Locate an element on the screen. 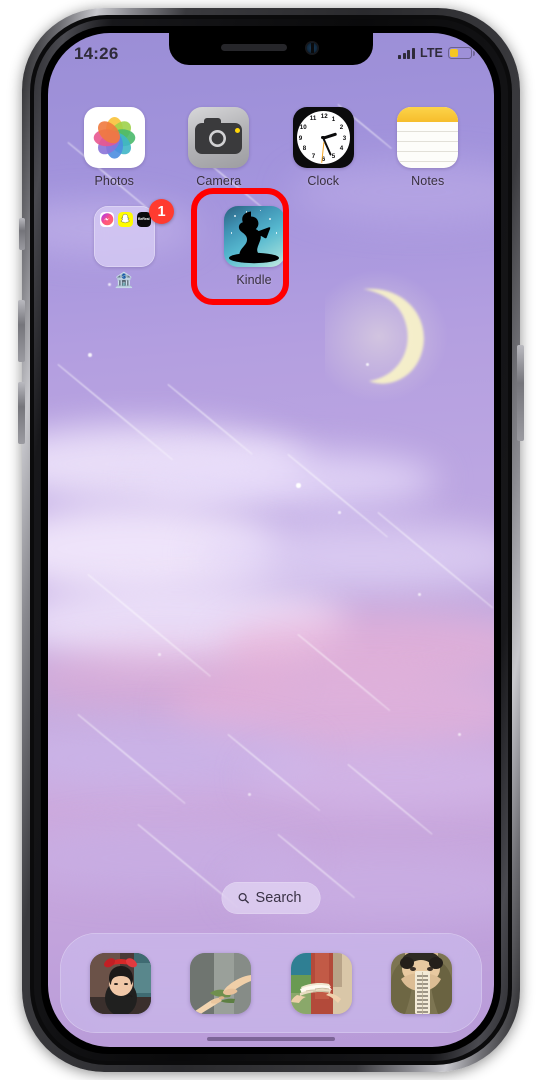 This screenshot has height=1080, width=542. app-camera: Camera is located at coordinates (219, 147).